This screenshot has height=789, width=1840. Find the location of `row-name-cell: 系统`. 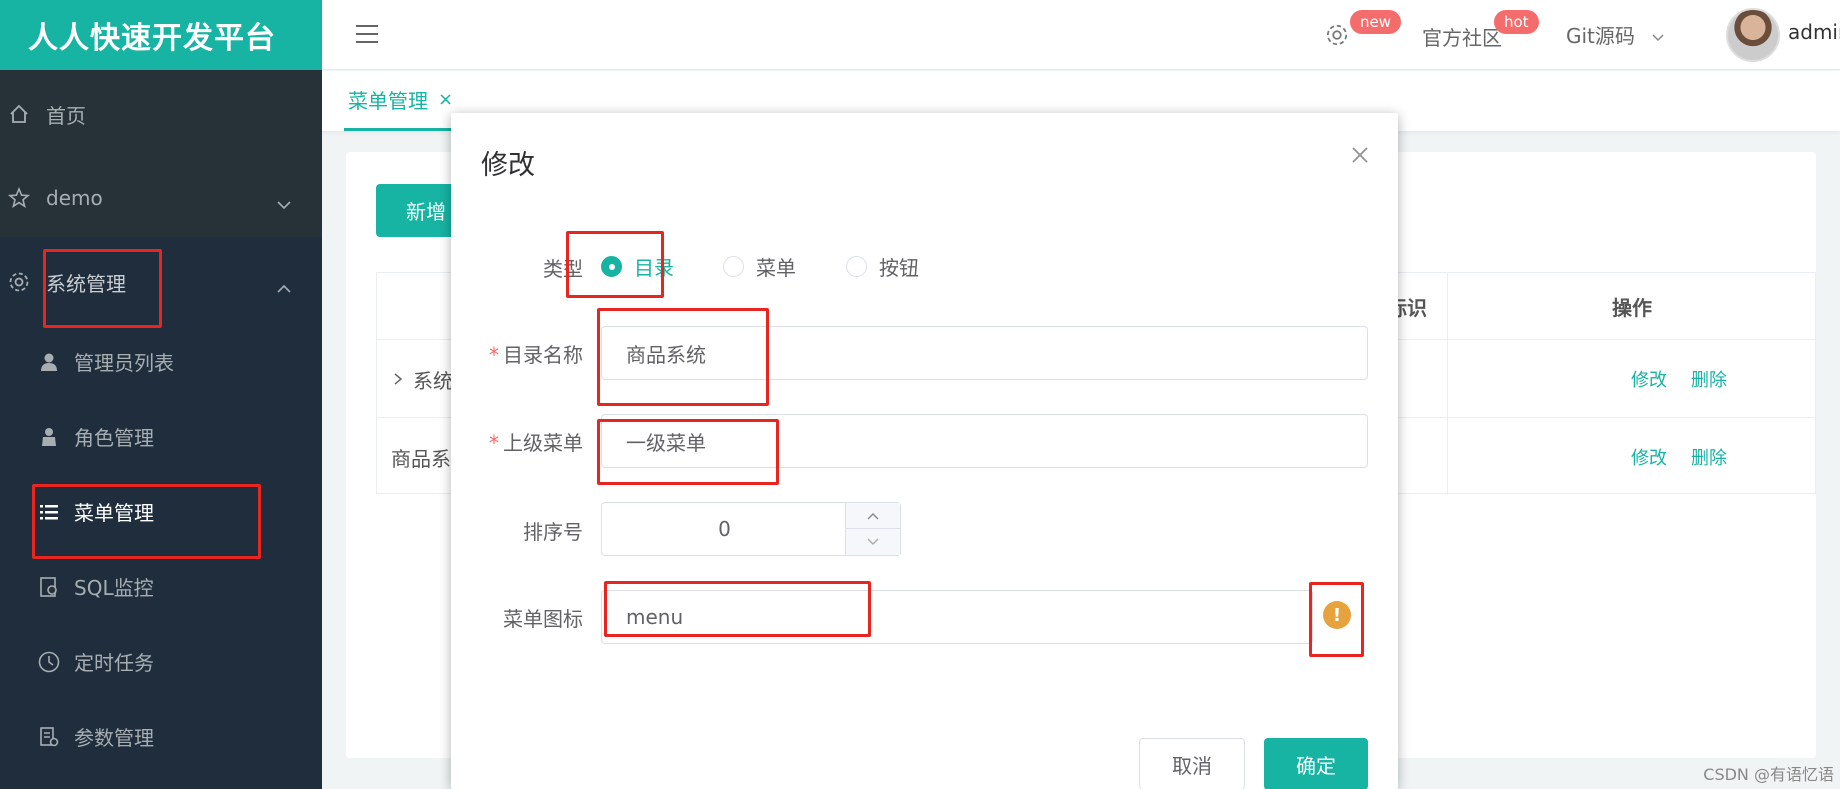

row-name-cell: 系统 is located at coordinates (422, 379).